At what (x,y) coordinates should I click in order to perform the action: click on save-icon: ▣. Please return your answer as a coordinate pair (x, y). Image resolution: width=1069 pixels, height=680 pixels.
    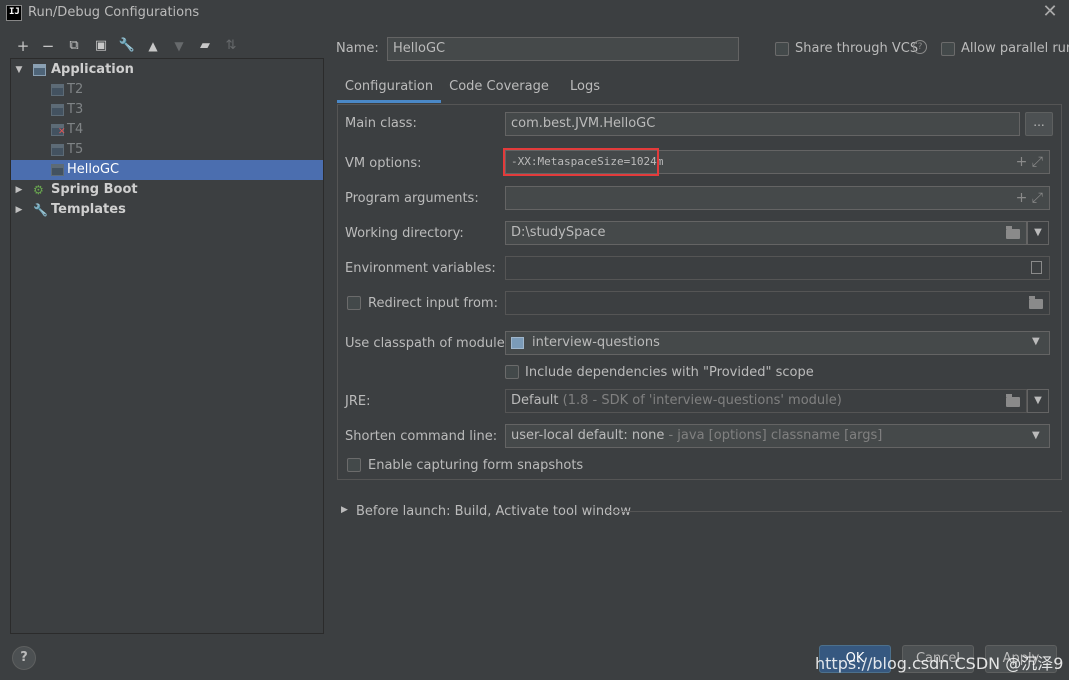
    Looking at the image, I should click on (101, 46).